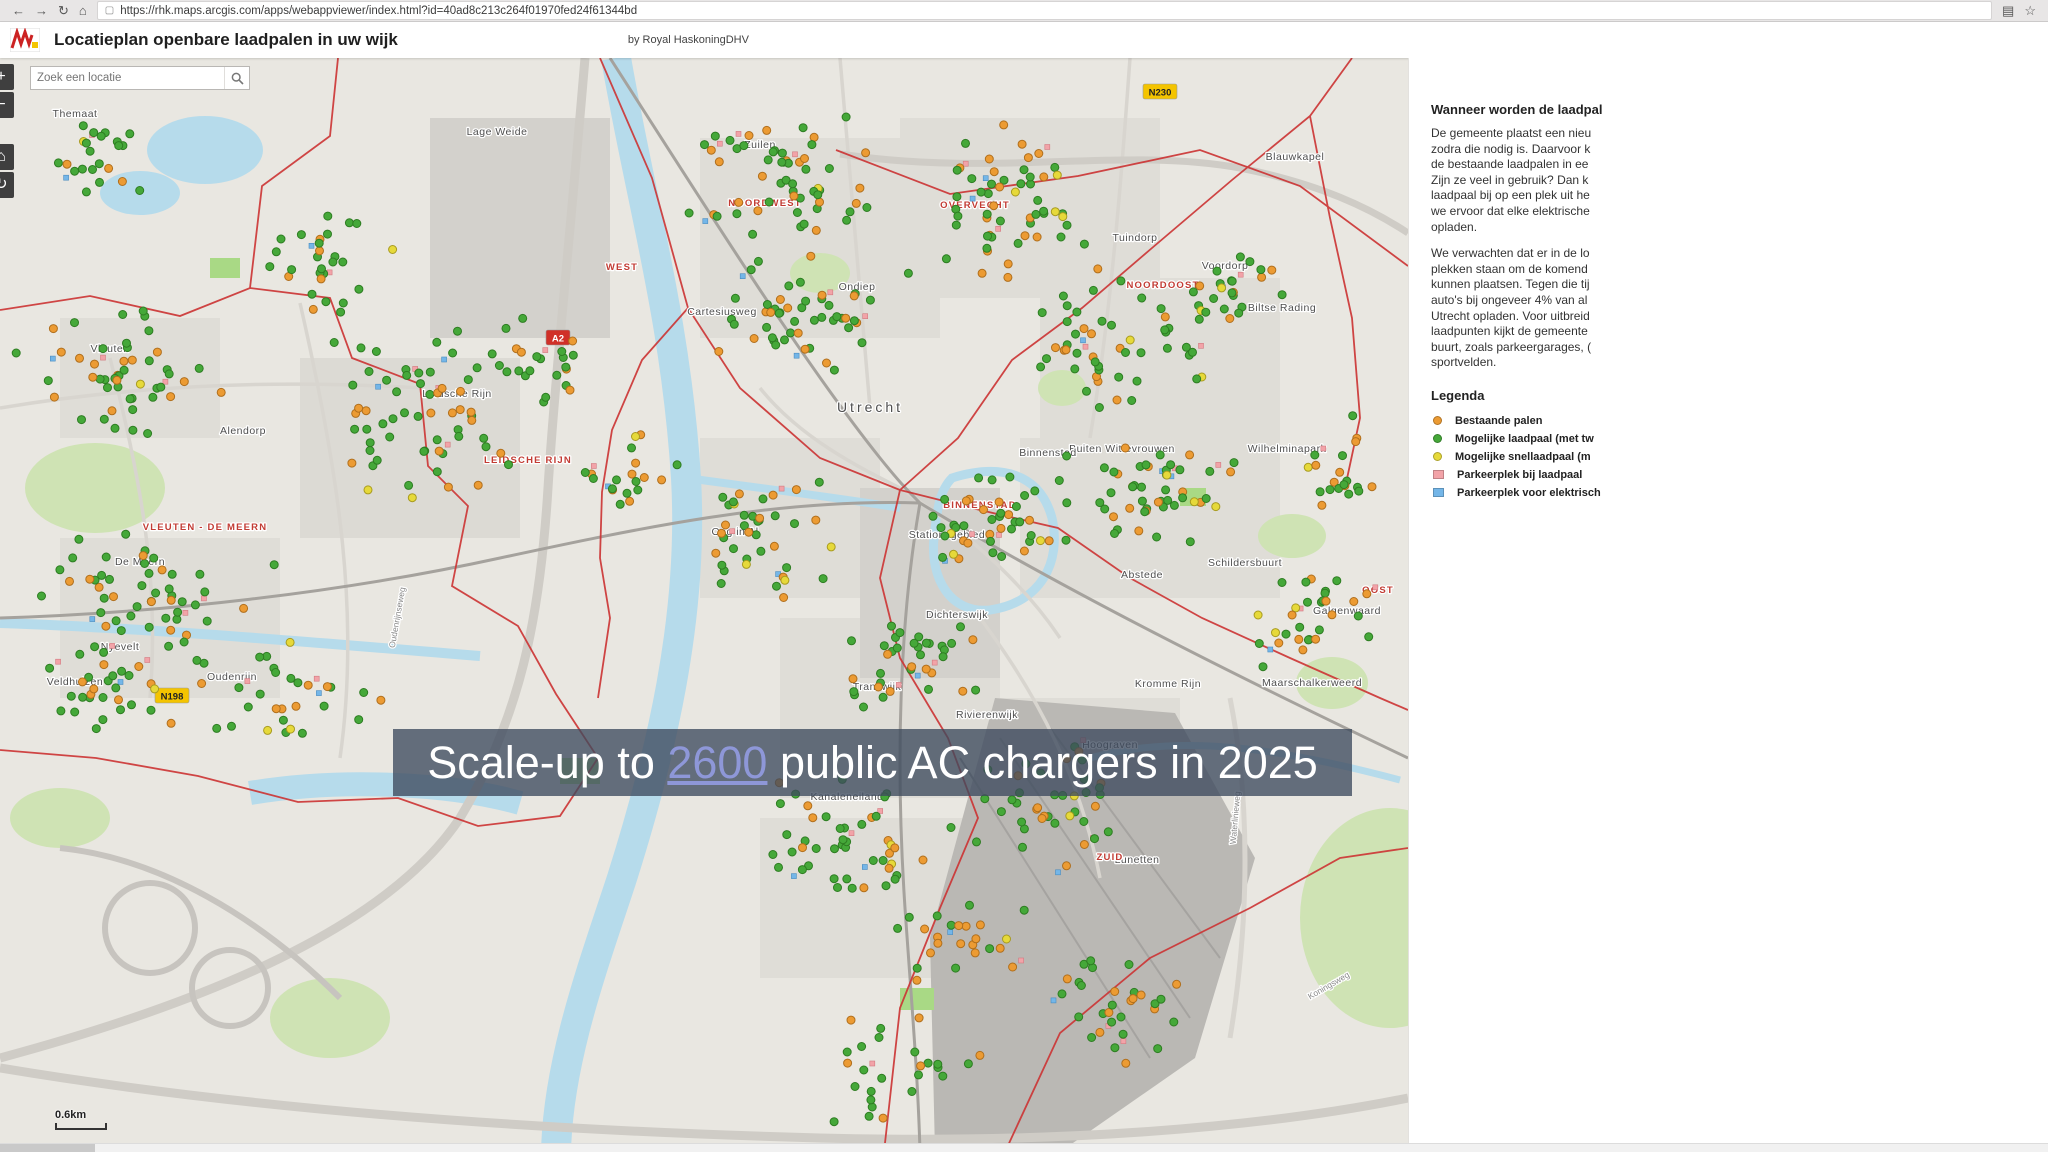 The width and height of the screenshot is (2048, 1152). I want to click on legend-item: Mogelijke laadpaal (met tw, so click(1740, 439).